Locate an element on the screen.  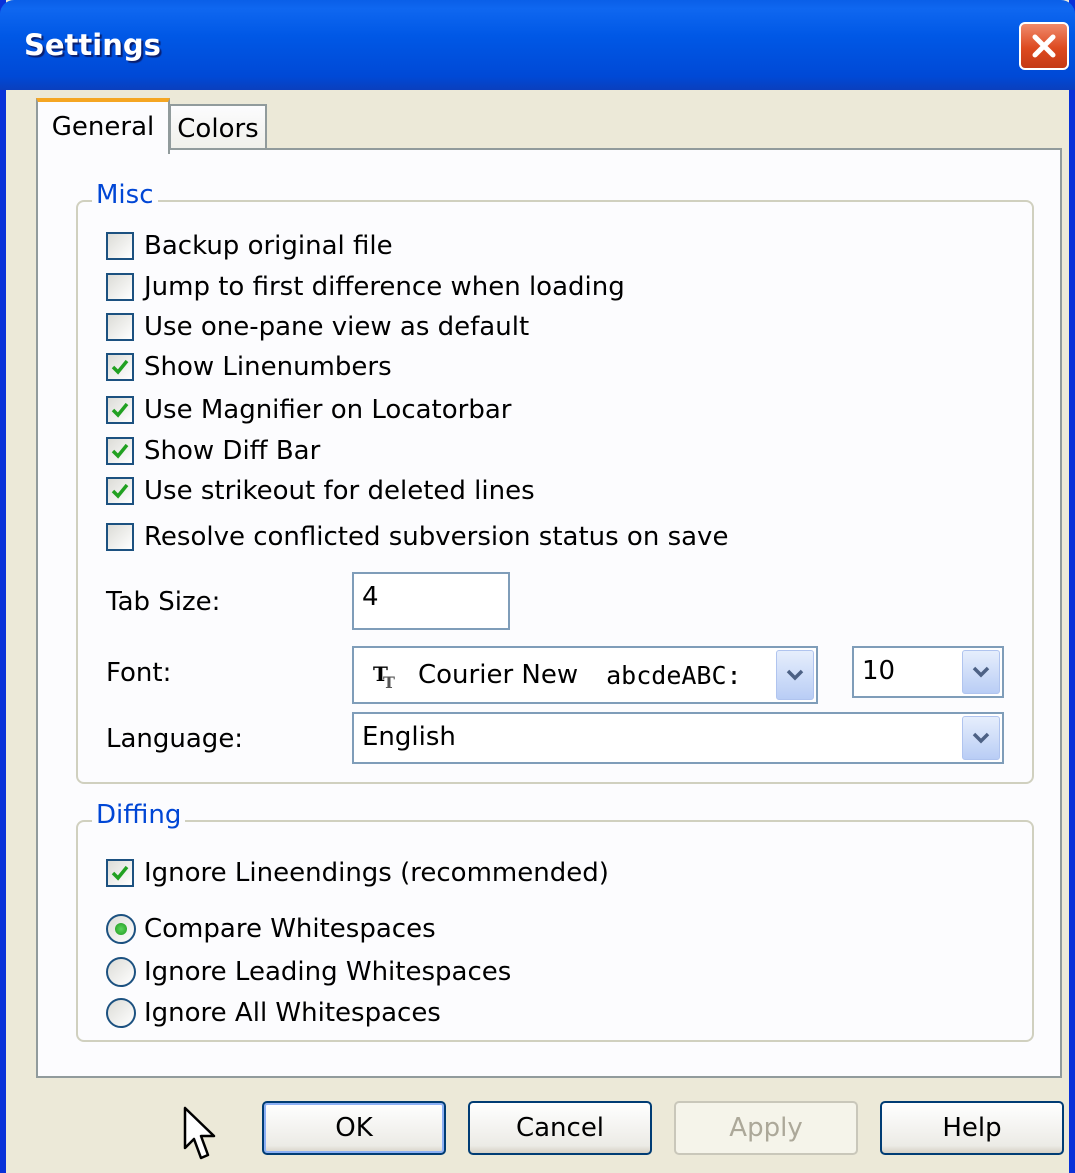
jump-to-first-difference-checkbox: Jump to first difference when loading is located at coordinates (365, 287).